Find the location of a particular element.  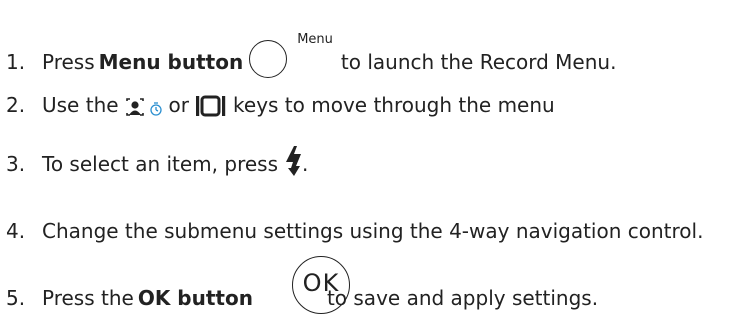

step-number: 2. is located at coordinates (16, 105).